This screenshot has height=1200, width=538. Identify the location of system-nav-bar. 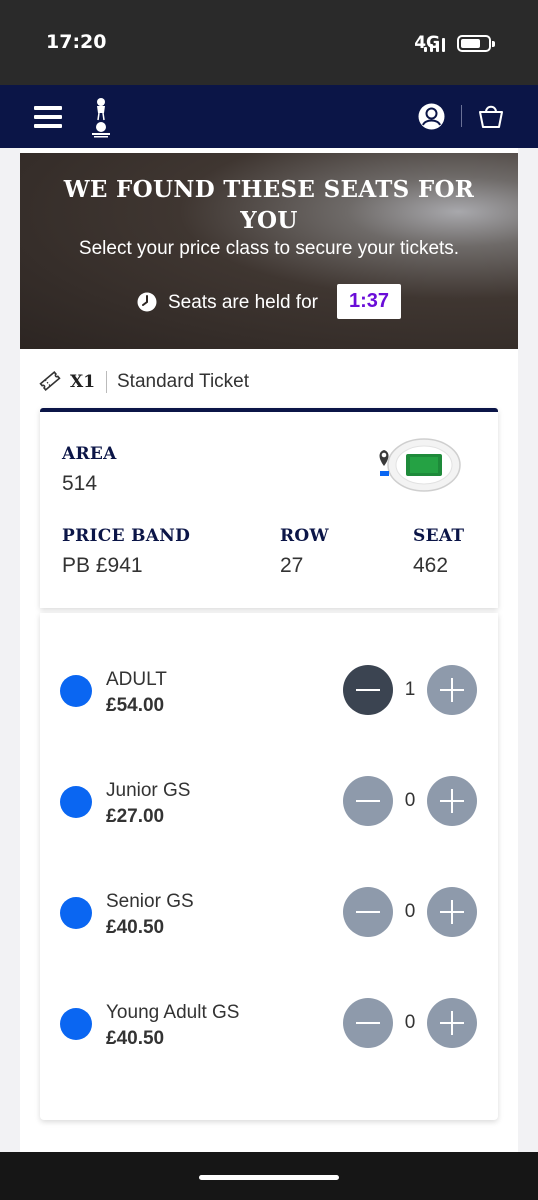
(269, 1176).